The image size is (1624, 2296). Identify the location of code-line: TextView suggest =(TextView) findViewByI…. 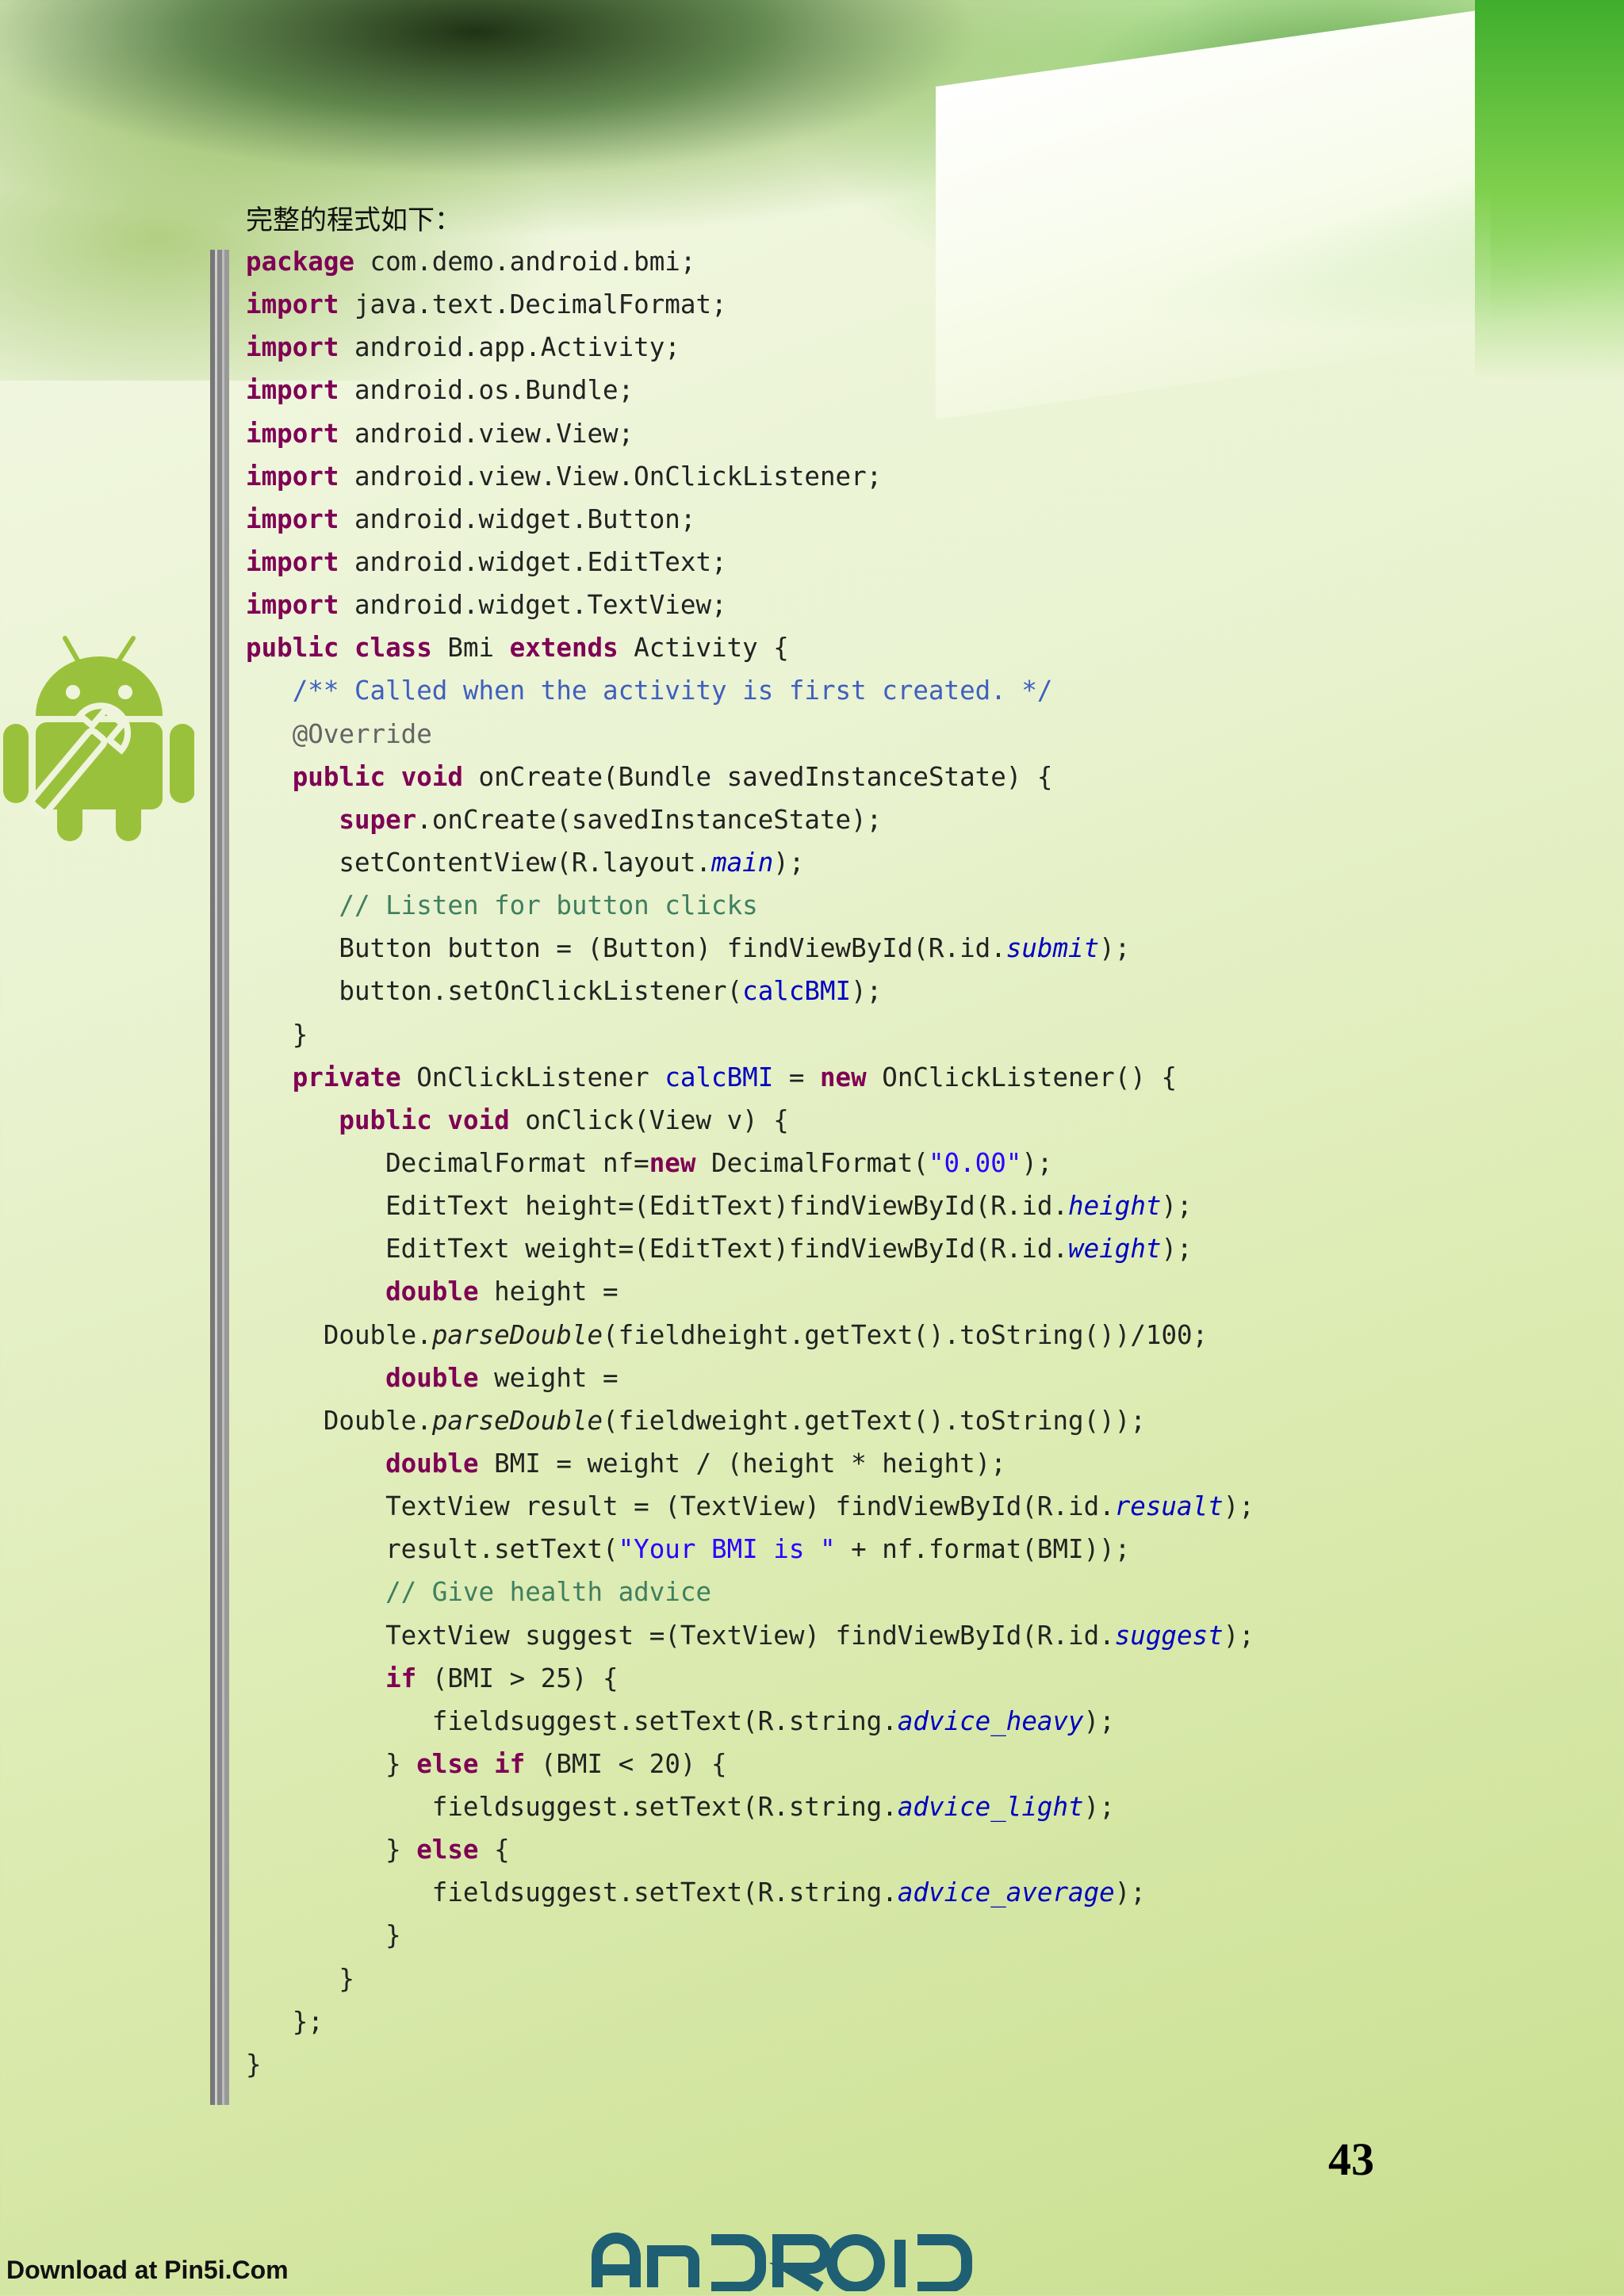
(750, 1636).